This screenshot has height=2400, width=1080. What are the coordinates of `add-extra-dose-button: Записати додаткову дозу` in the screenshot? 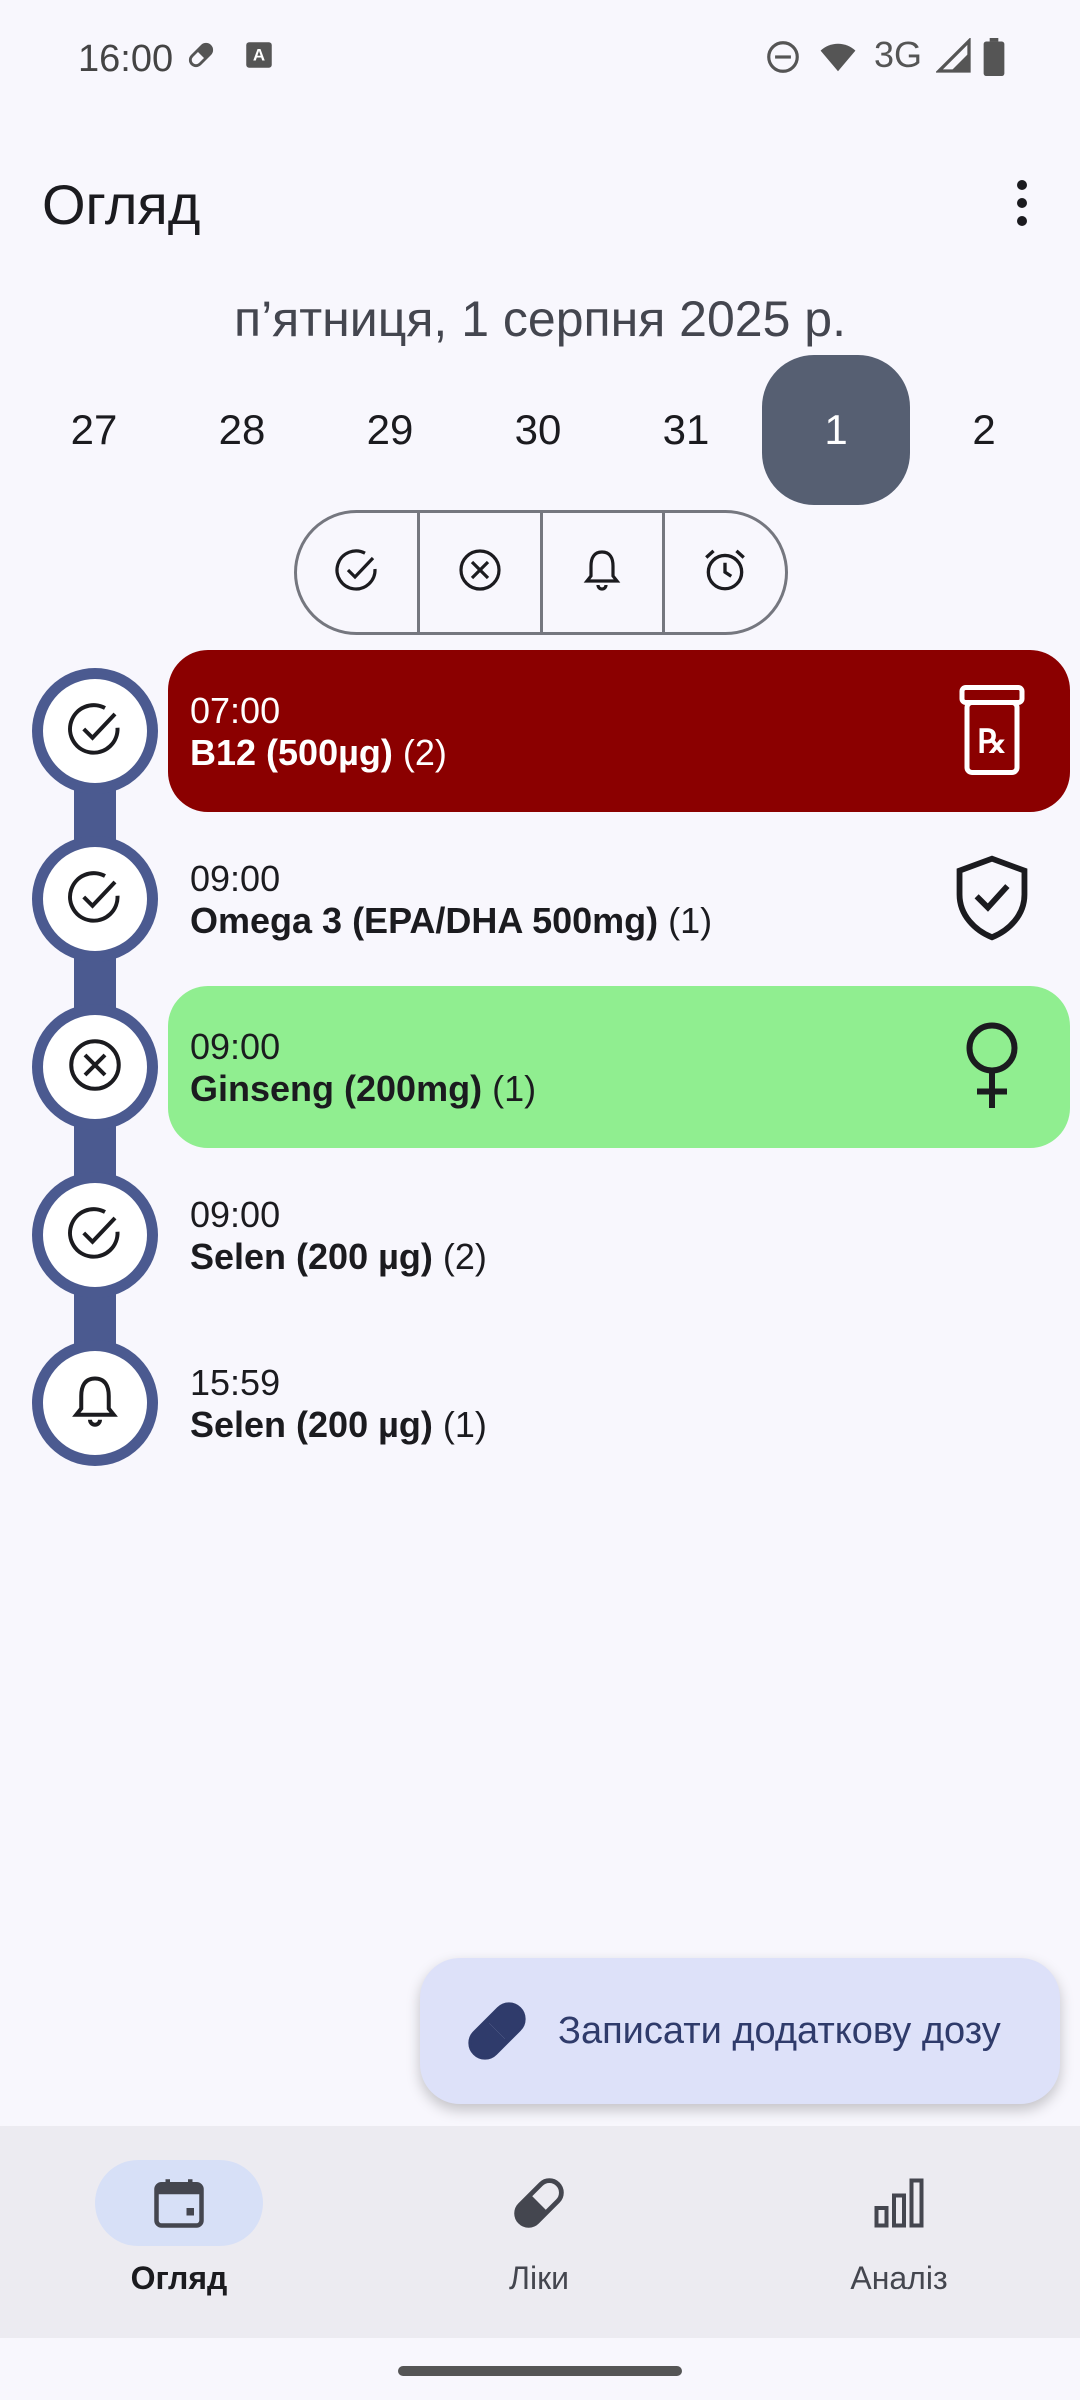 It's located at (740, 2031).